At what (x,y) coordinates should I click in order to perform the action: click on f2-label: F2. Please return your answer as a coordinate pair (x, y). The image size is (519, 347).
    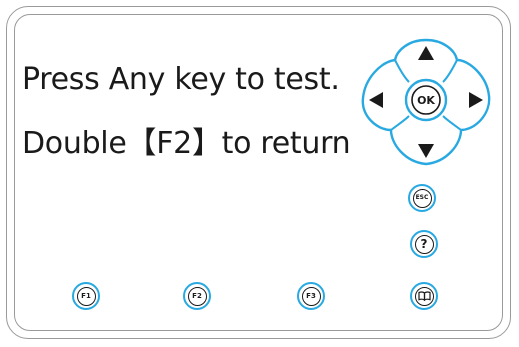
    Looking at the image, I should click on (197, 296).